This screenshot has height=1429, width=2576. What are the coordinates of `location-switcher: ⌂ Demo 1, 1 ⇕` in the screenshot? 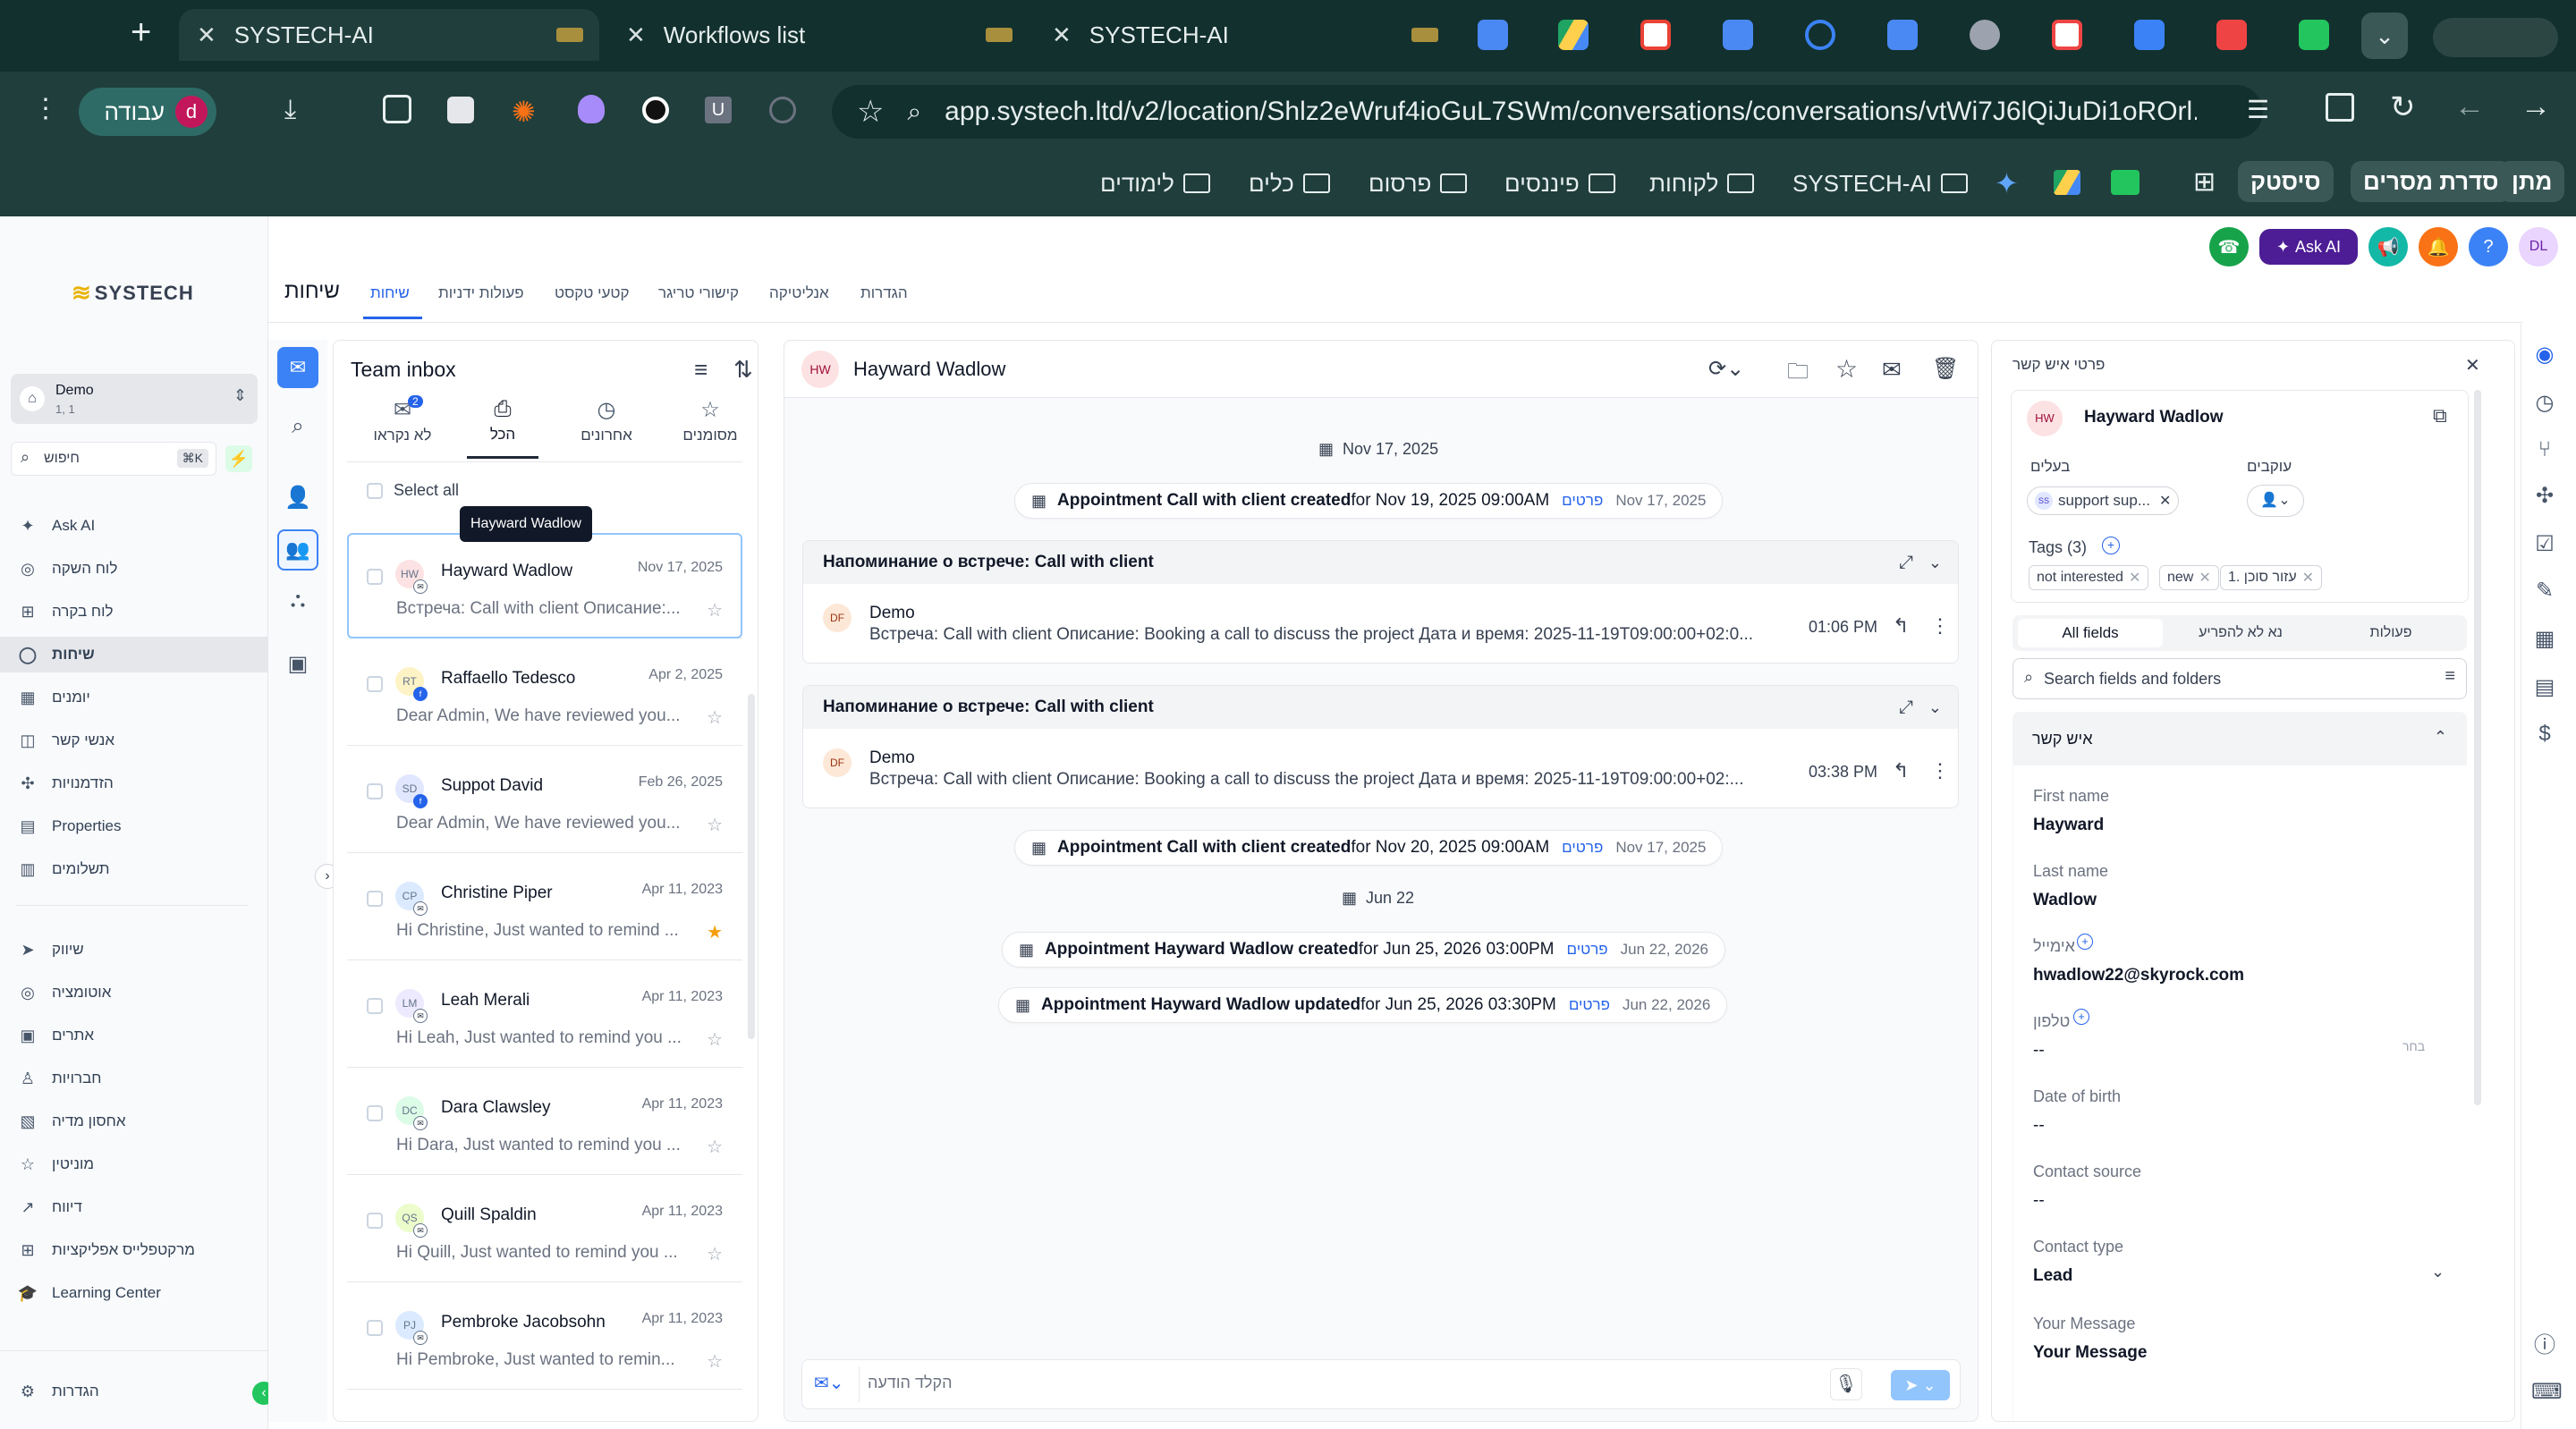 It's located at (134, 399).